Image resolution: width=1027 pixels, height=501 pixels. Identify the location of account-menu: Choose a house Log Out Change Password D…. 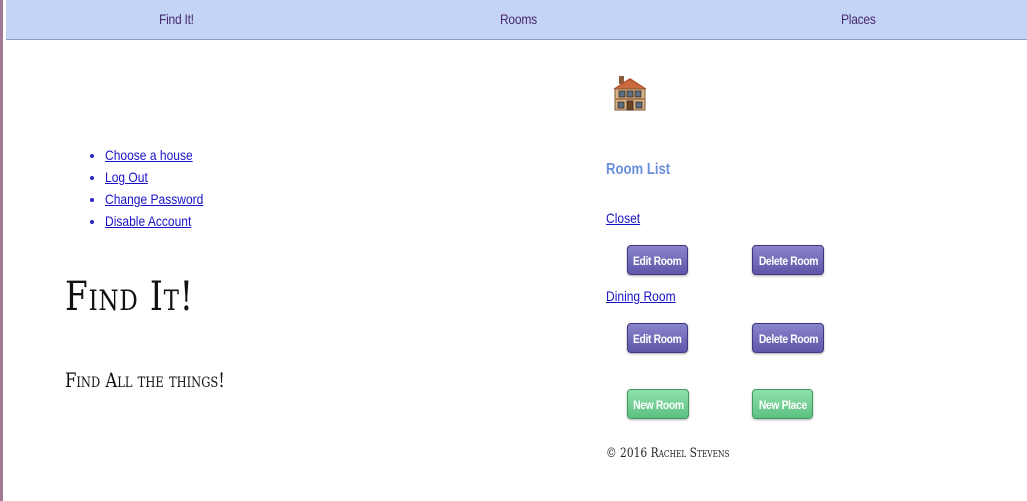
(153, 188).